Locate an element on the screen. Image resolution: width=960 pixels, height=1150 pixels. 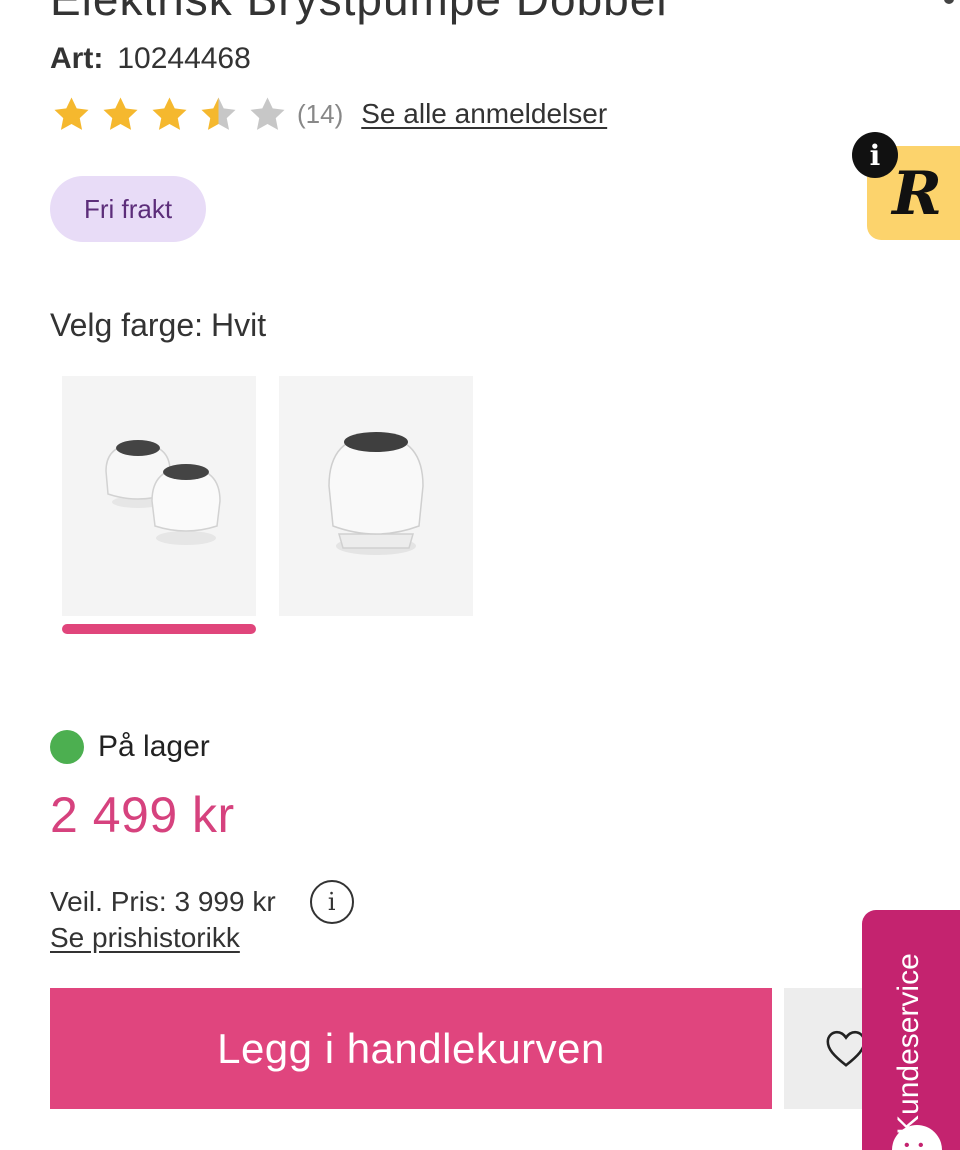
review-count: (14) is located at coordinates (320, 113).